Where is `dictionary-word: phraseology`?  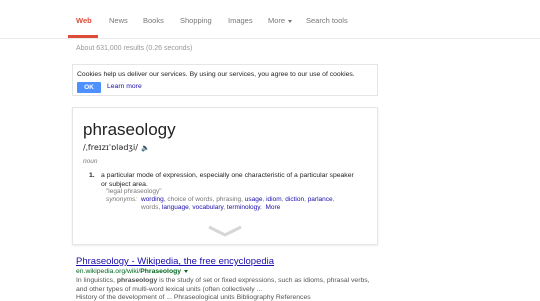
dictionary-word: phraseology is located at coordinates (129, 129).